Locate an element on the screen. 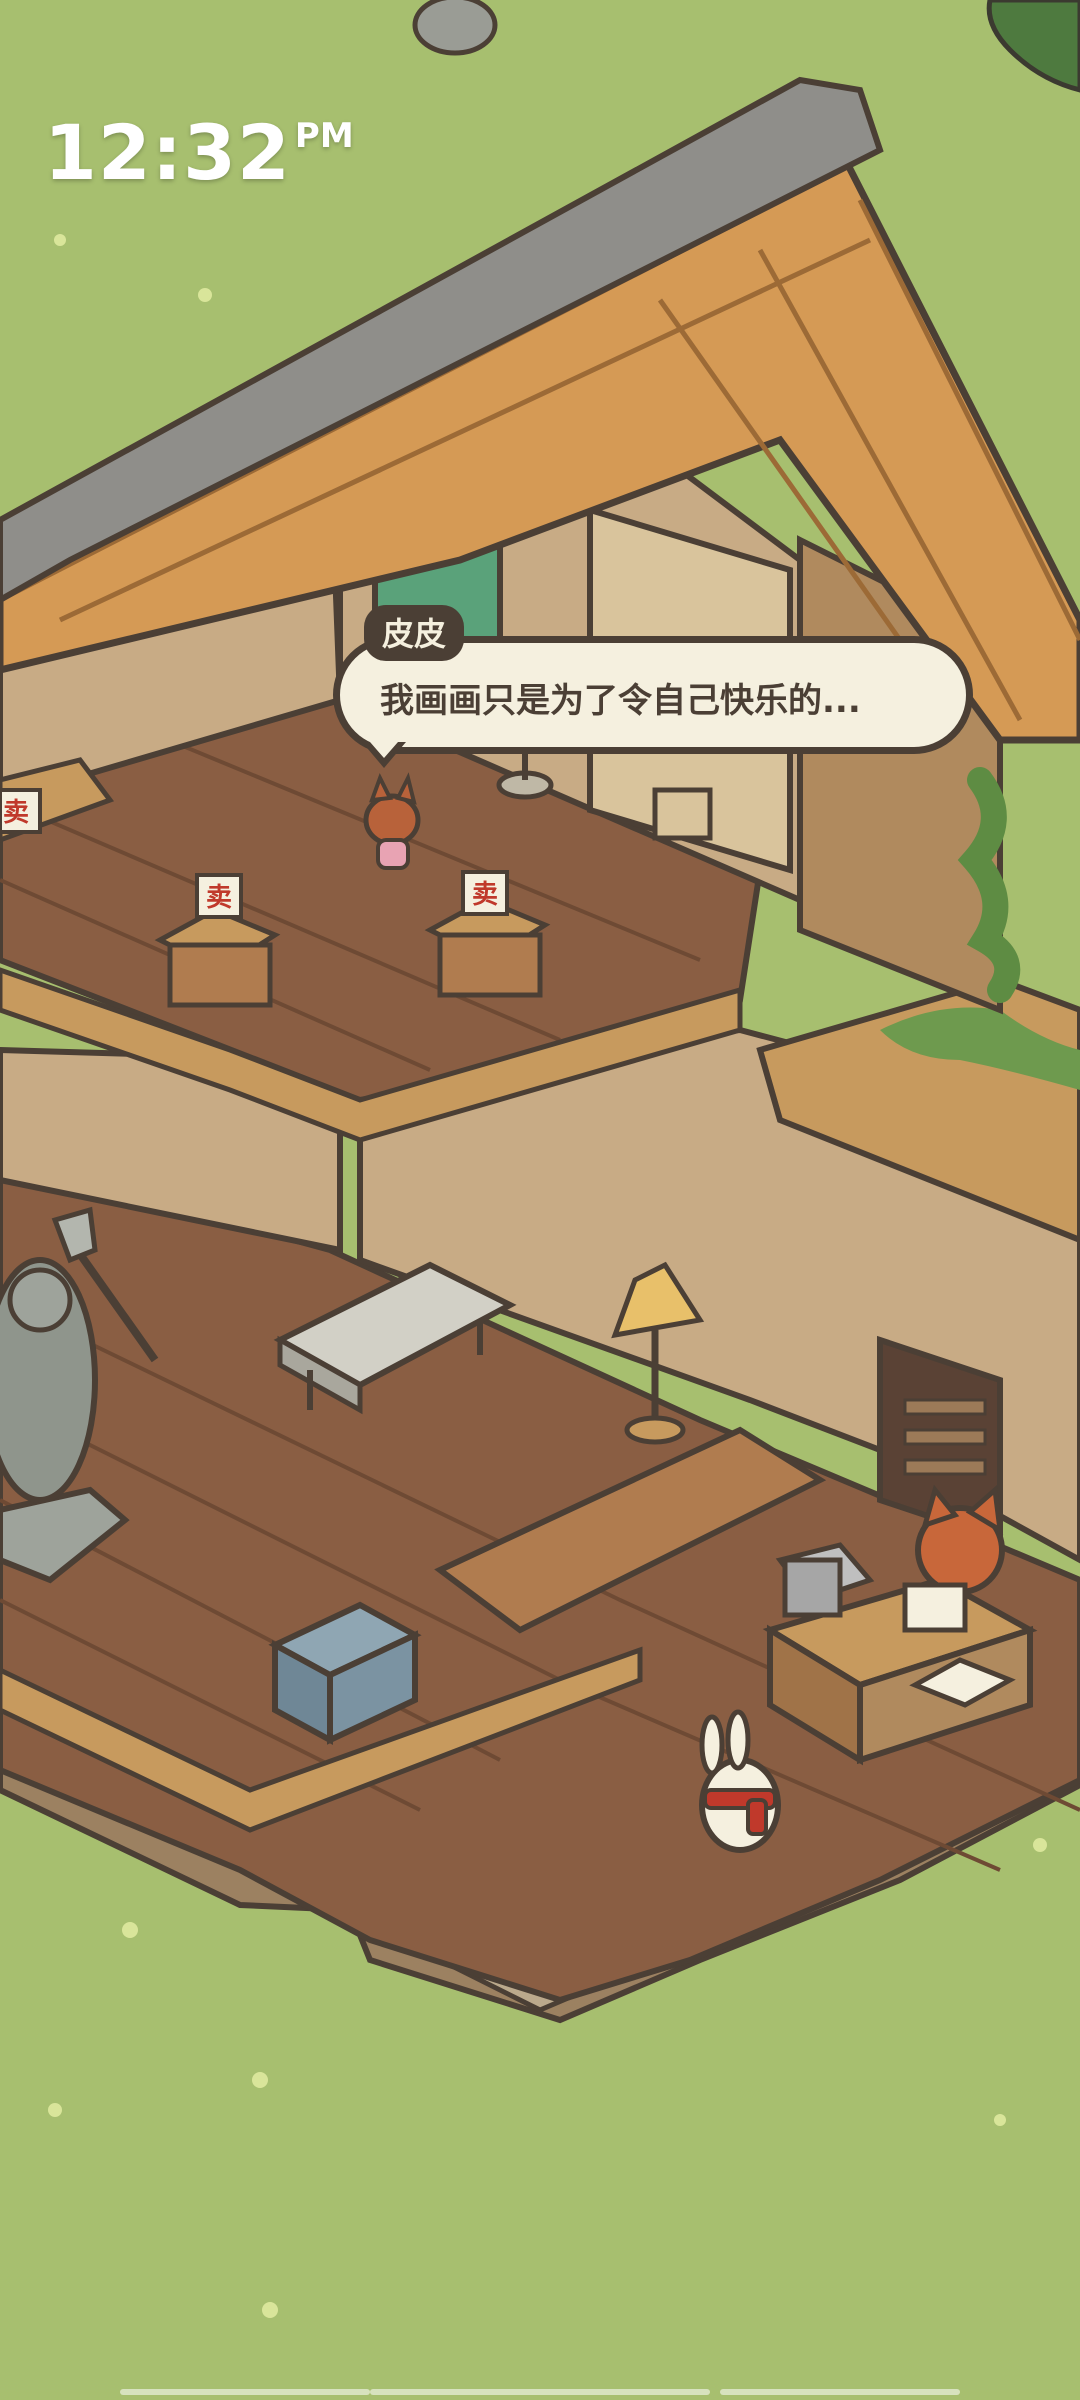 This screenshot has height=2400, width=1080. status-clock: 12:32 PM is located at coordinates (199, 152).